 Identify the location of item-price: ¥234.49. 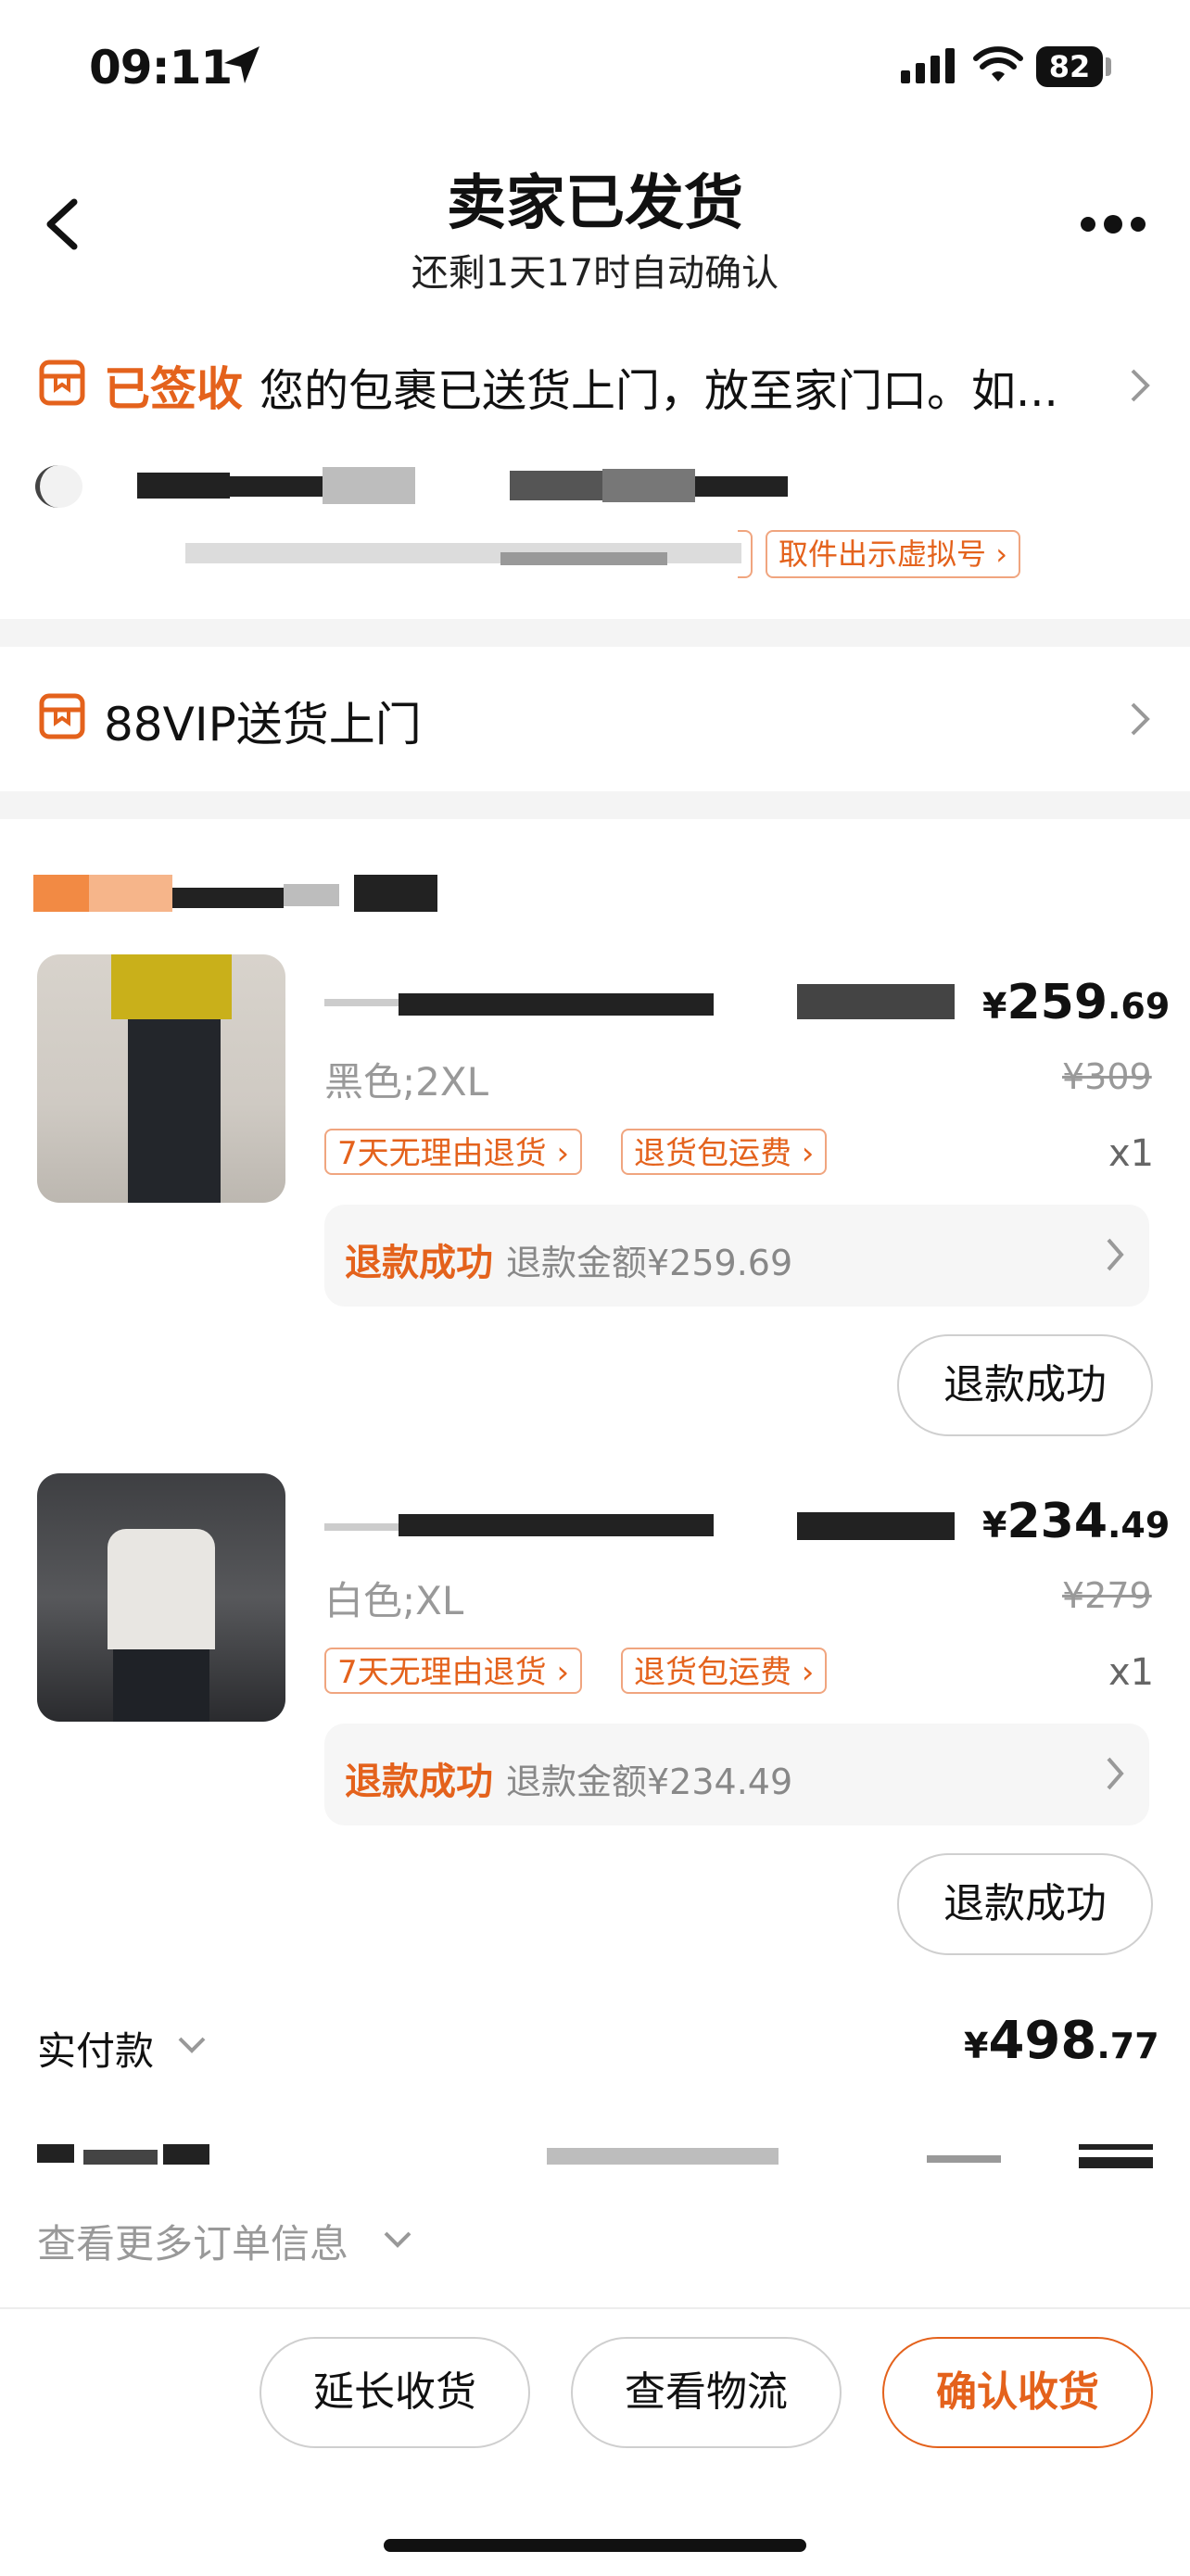
(1076, 1521).